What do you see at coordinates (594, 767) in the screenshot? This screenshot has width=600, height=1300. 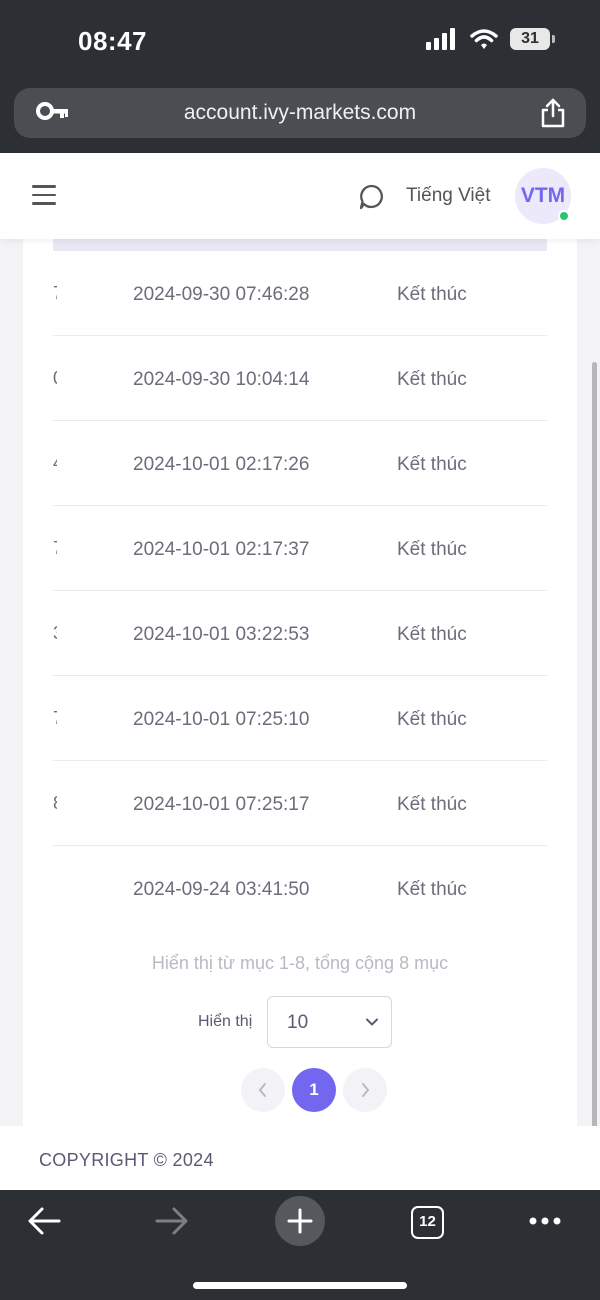 I see `page-scrollbar` at bounding box center [594, 767].